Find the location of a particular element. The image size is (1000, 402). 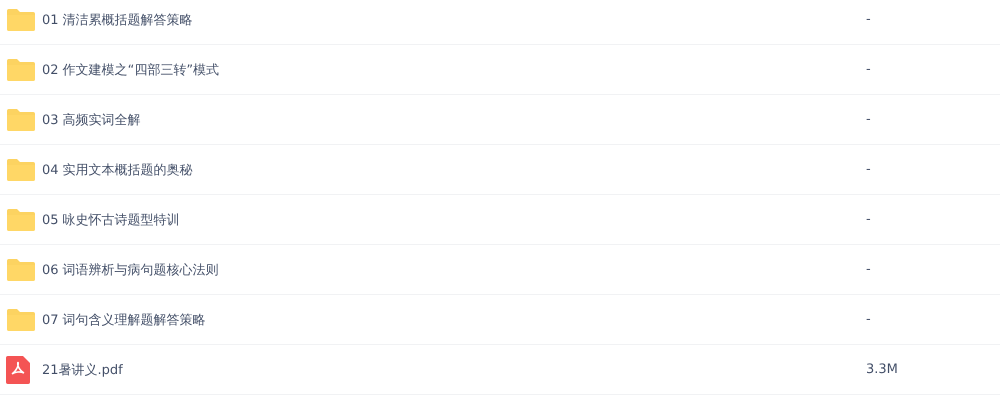

file-name: 07 词句含义理解题解答策略 is located at coordinates (454, 319).